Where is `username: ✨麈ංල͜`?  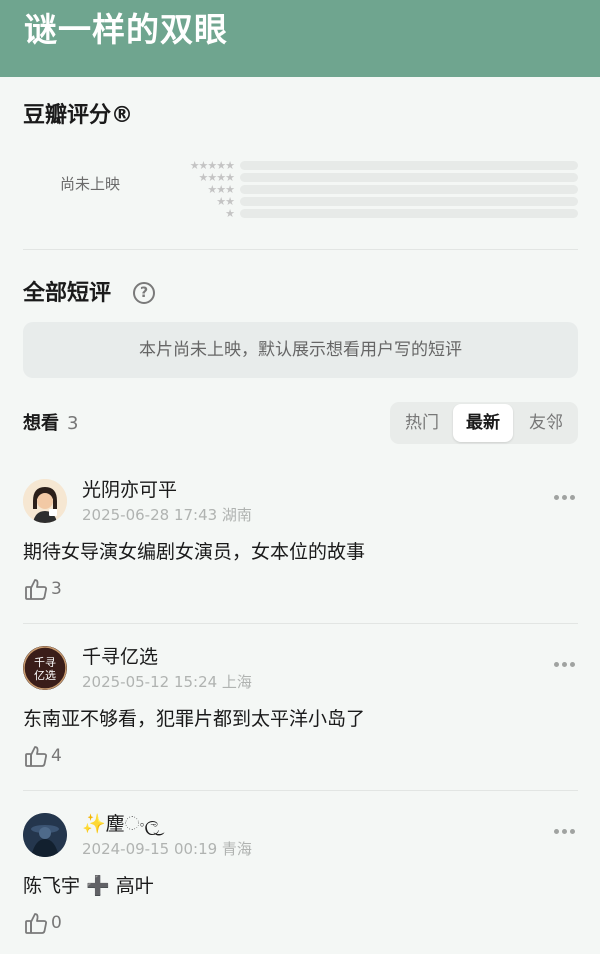
username: ✨麈ංල͜ is located at coordinates (120, 824).